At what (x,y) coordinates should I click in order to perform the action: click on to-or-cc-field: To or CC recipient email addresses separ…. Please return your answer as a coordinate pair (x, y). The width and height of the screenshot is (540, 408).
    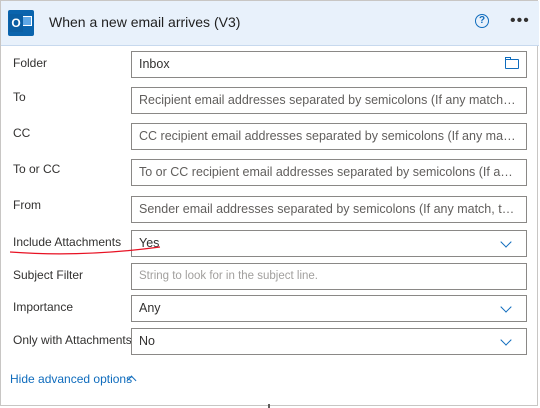
    Looking at the image, I should click on (329, 172).